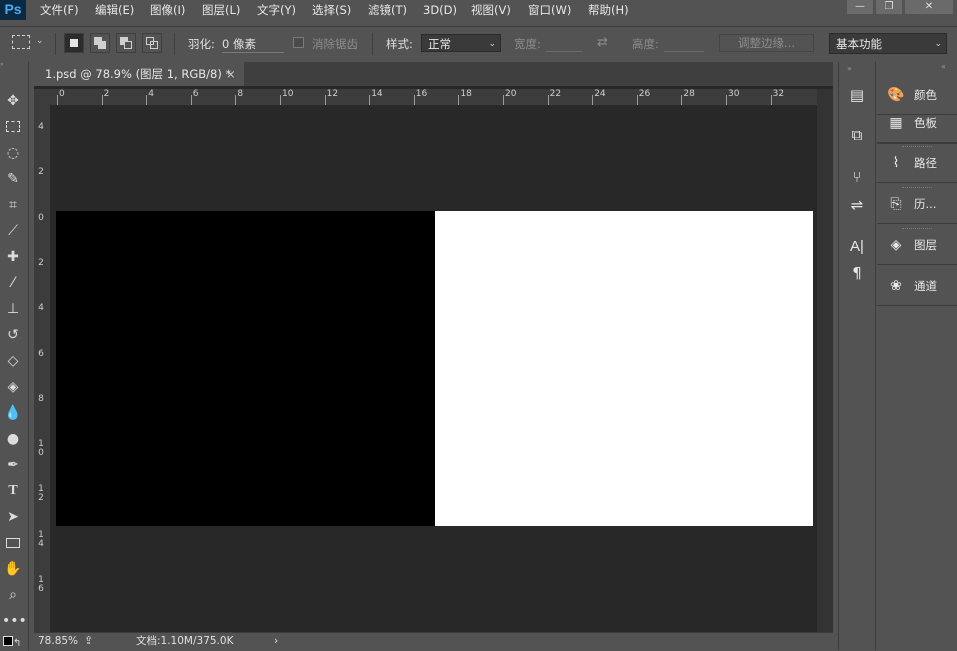 This screenshot has width=957, height=651. I want to click on eraser-tool-icon: ◇, so click(13, 361).